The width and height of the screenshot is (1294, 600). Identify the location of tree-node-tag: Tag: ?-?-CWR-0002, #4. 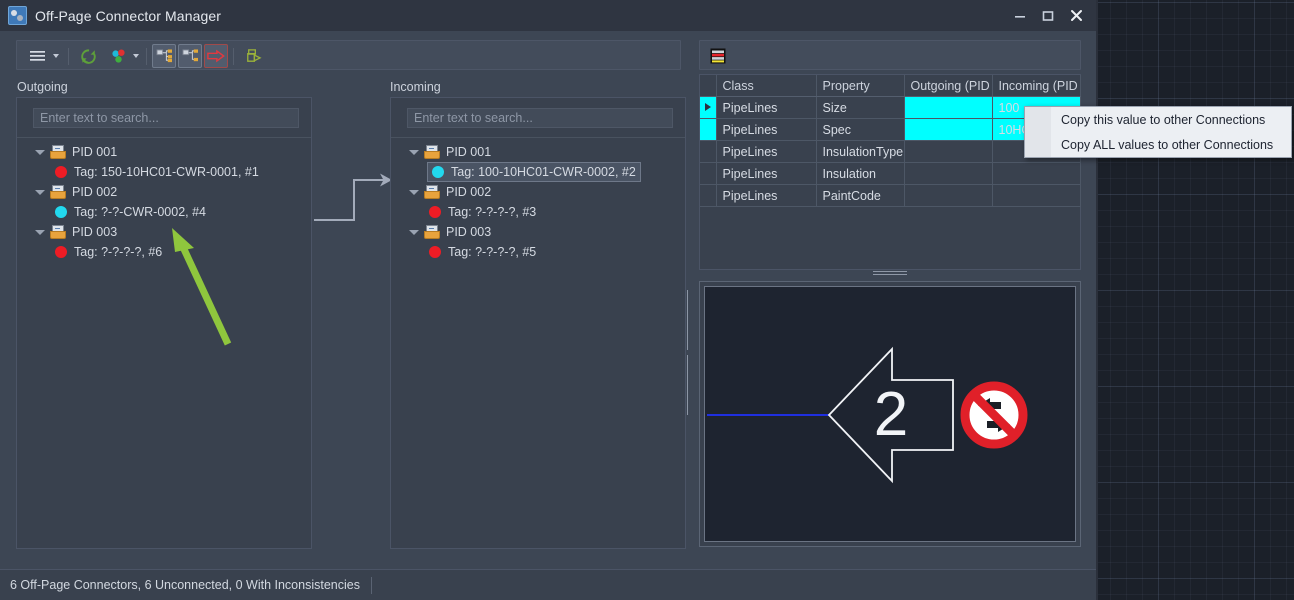
(164, 212).